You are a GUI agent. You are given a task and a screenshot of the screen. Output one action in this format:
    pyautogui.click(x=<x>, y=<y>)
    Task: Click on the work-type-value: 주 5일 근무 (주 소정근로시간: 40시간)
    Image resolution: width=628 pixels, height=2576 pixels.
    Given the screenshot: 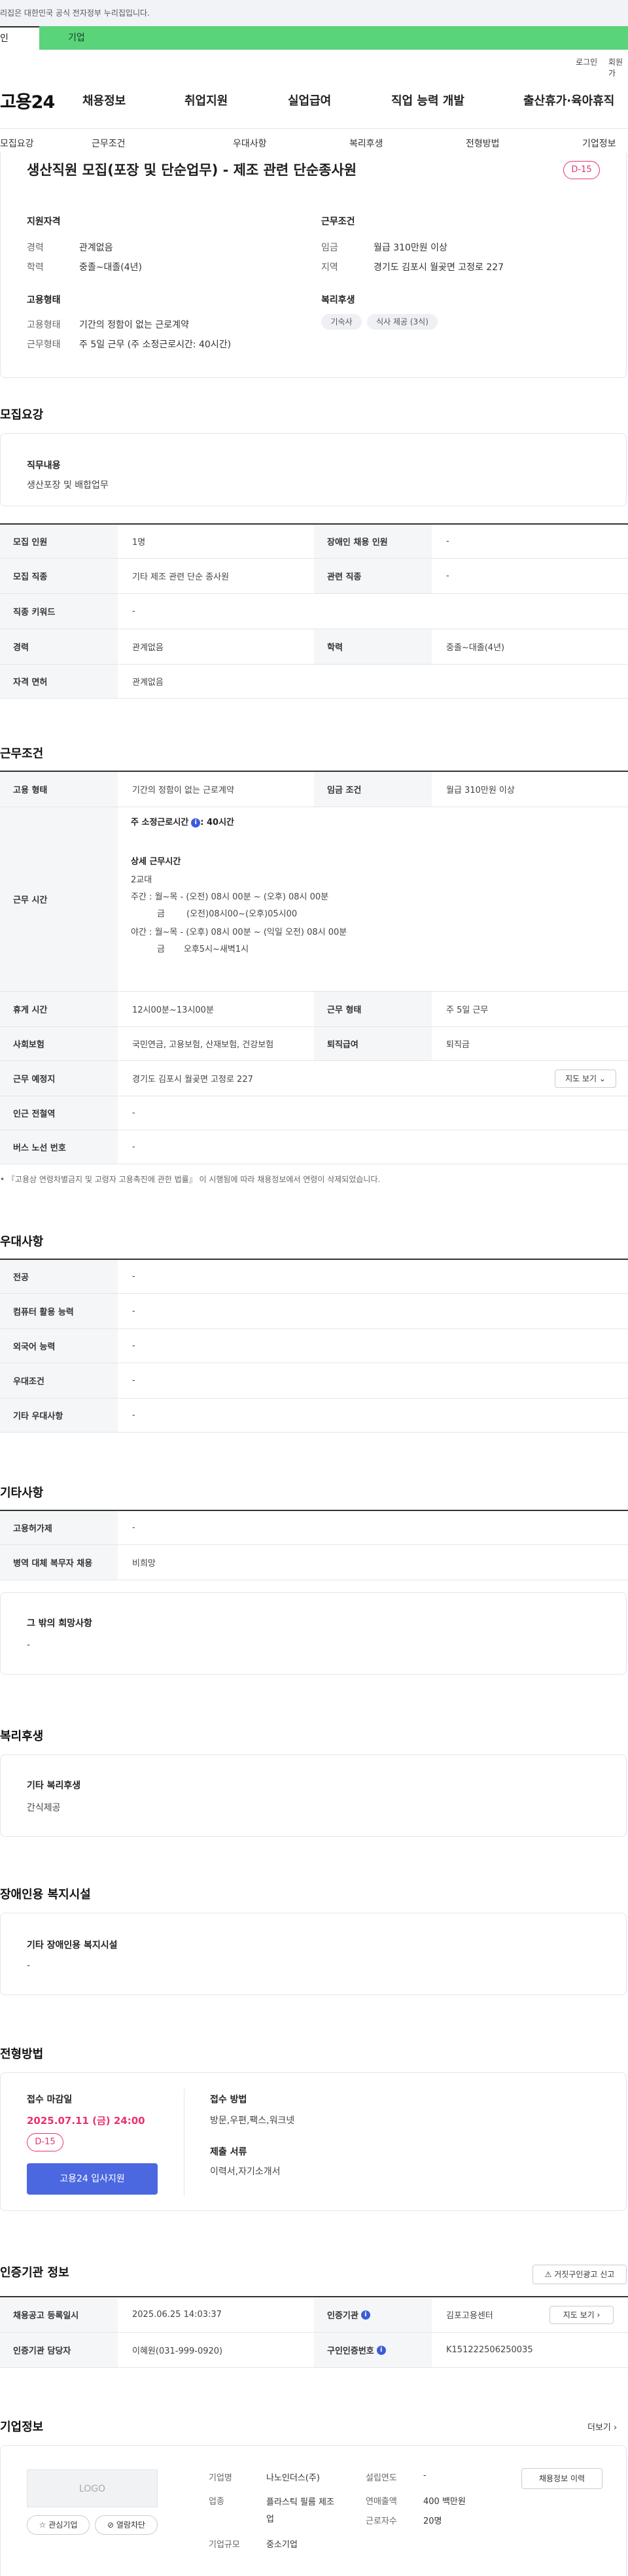 What is the action you would take?
    pyautogui.click(x=156, y=345)
    